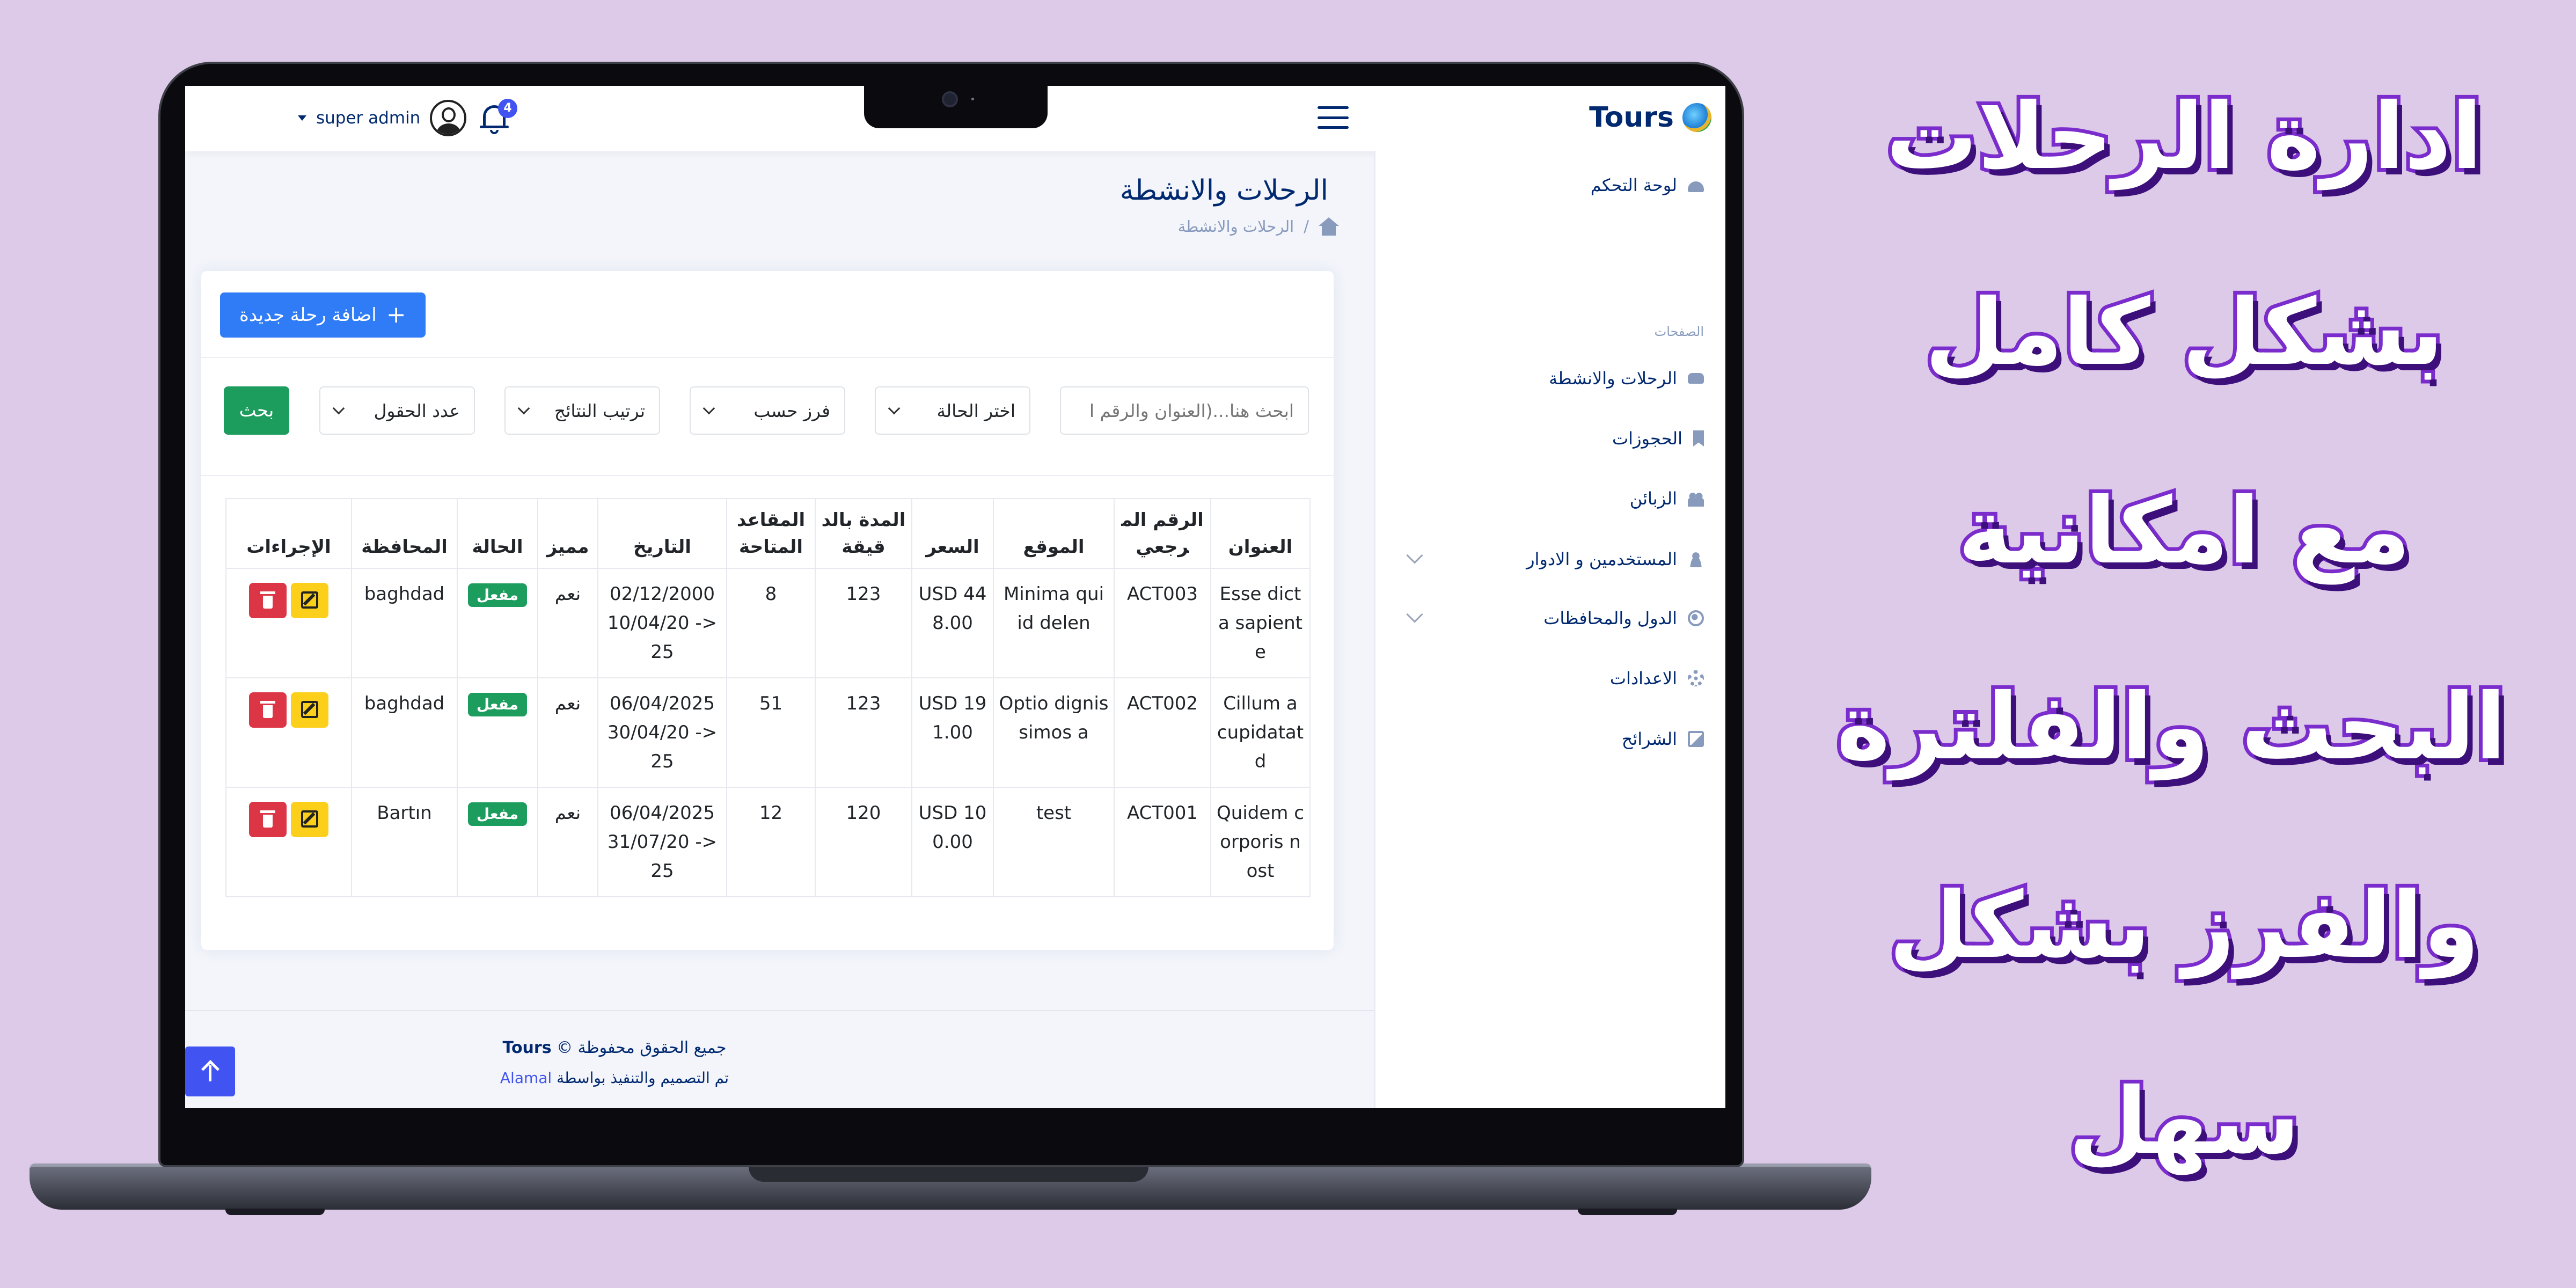 Image resolution: width=2576 pixels, height=1288 pixels. I want to click on sidebar-item-customers: الزبائن, so click(1553, 498).